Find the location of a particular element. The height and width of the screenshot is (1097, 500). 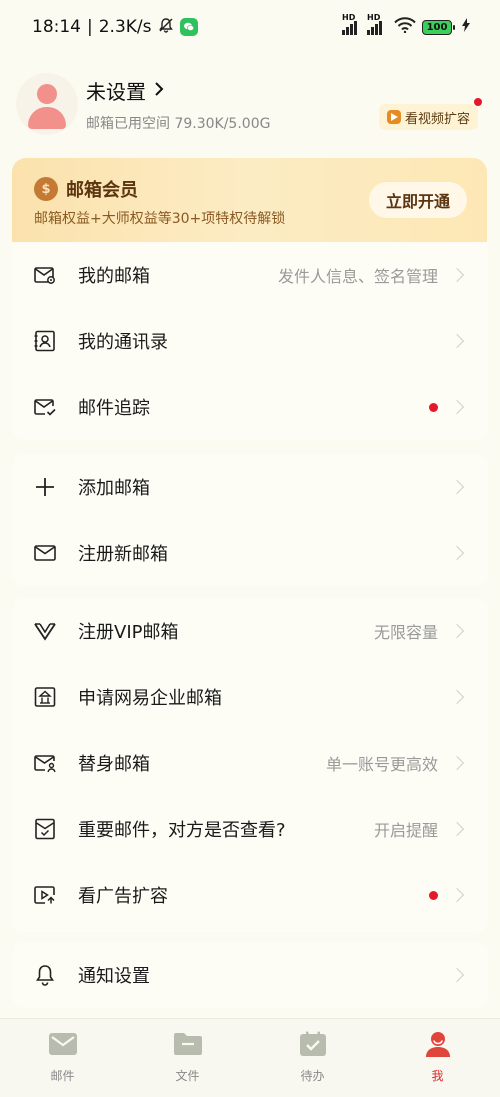

avatar is located at coordinates (47, 104).